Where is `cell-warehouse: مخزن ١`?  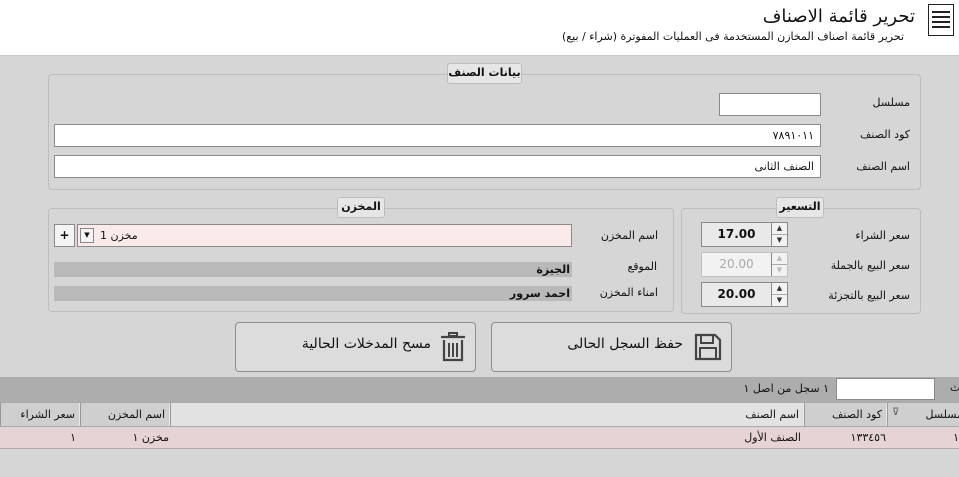
cell-warehouse: مخزن ١ is located at coordinates (150, 437).